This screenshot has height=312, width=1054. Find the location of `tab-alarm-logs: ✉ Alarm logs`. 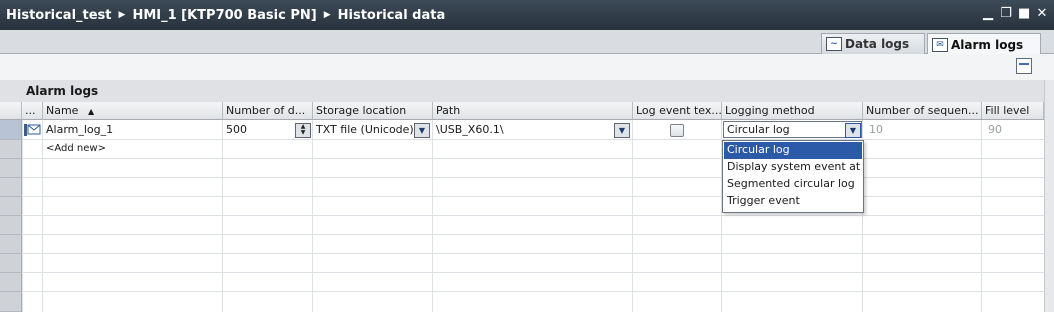

tab-alarm-logs: ✉ Alarm logs is located at coordinates (984, 44).